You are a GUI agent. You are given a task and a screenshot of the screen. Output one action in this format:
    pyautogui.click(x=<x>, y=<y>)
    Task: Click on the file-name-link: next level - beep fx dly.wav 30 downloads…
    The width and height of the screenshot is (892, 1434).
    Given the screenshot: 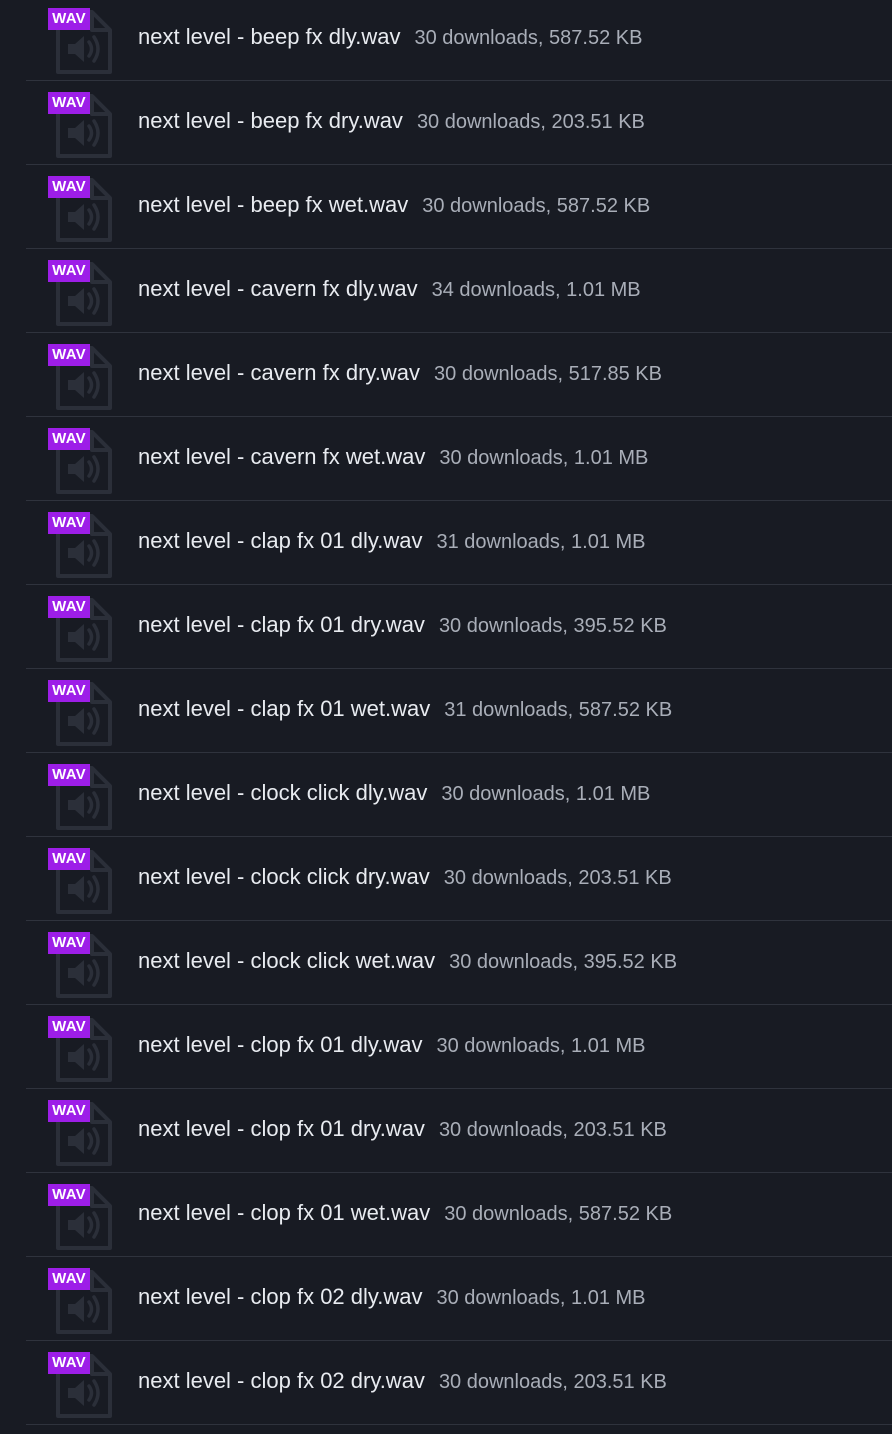 What is the action you would take?
    pyautogui.click(x=390, y=37)
    